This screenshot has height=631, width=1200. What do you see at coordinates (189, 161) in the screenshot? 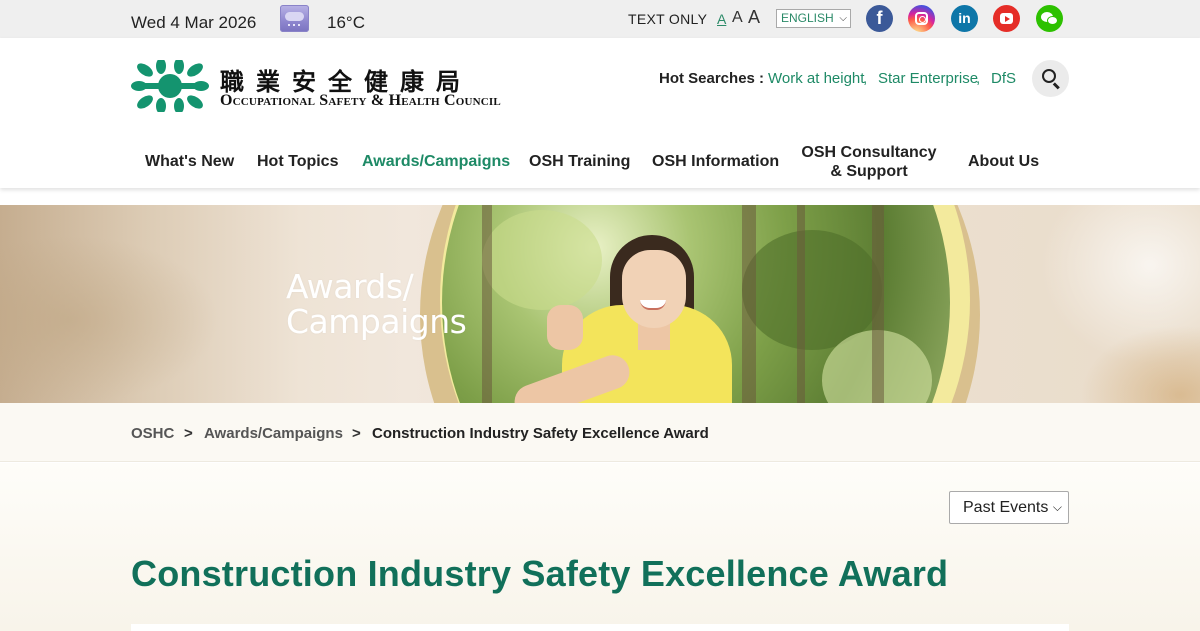
I see `nav-whats-new: What's New` at bounding box center [189, 161].